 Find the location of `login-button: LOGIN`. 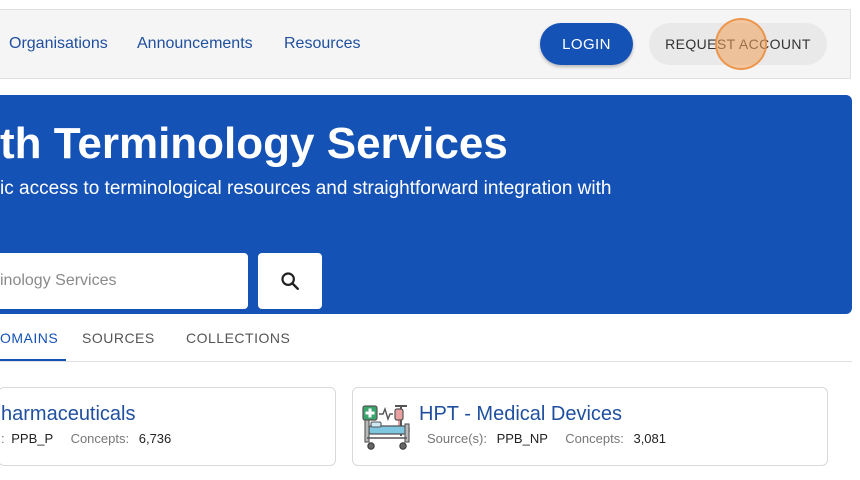

login-button: LOGIN is located at coordinates (586, 44).